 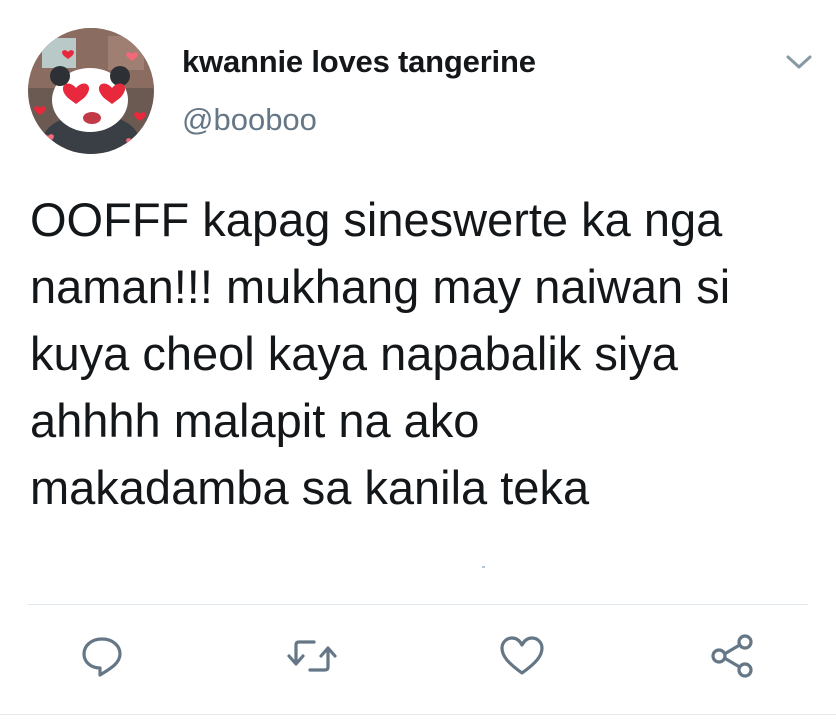 I want to click on reply-icon, so click(x=102, y=656).